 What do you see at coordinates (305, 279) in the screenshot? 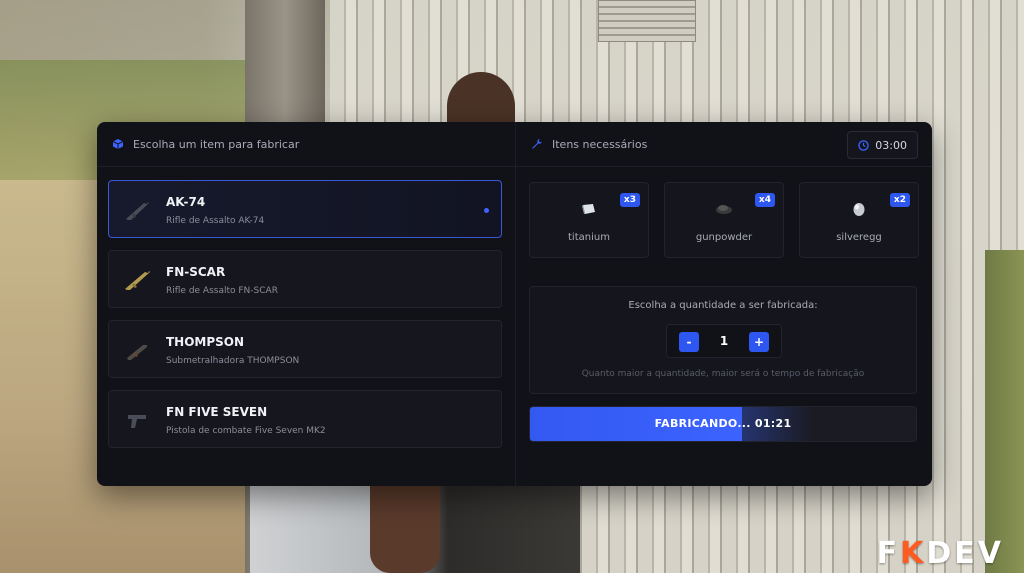
I see `item-card-fn-scar: FN-SCAR Rifle de Assalto FN-SCAR` at bounding box center [305, 279].